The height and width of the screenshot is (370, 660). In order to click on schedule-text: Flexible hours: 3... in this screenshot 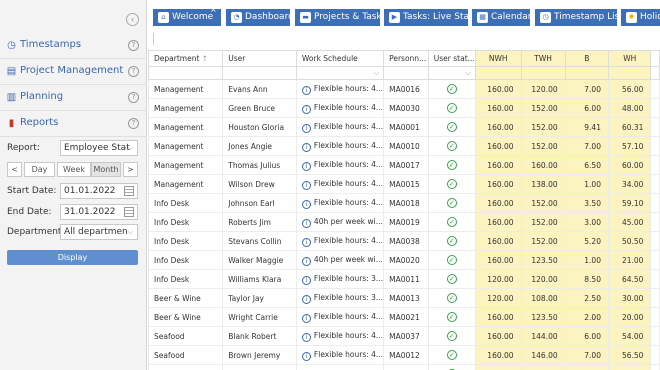, I will do `click(348, 278)`.